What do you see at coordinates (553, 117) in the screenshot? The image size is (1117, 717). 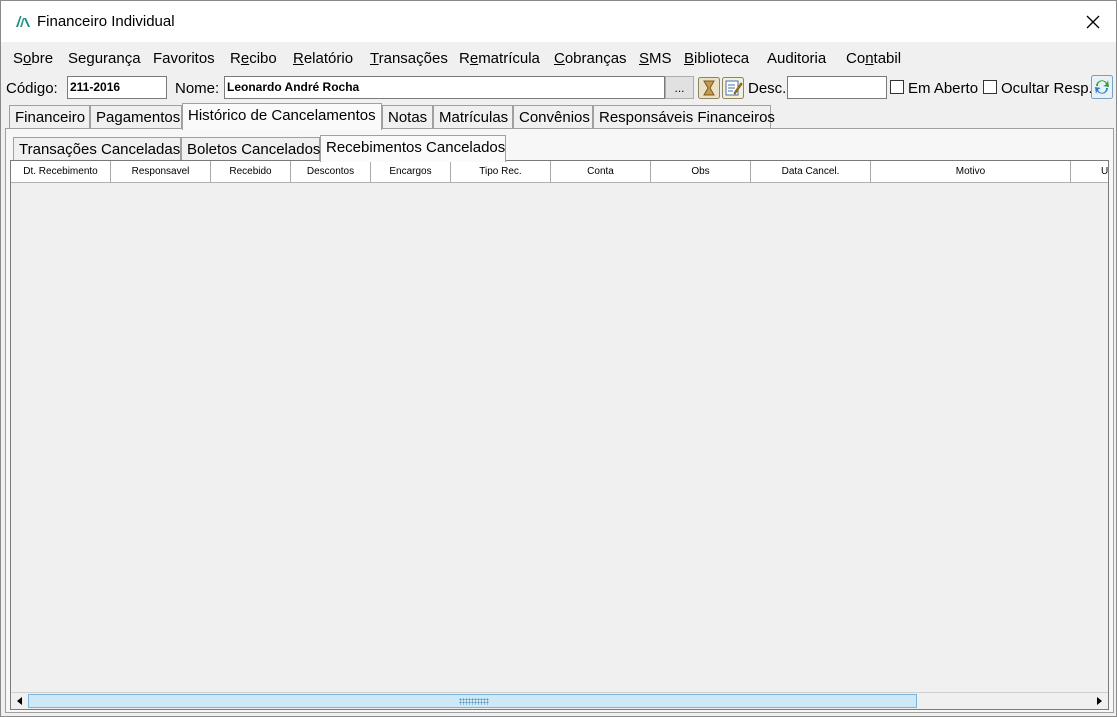 I see `tab-convenios: Convênios` at bounding box center [553, 117].